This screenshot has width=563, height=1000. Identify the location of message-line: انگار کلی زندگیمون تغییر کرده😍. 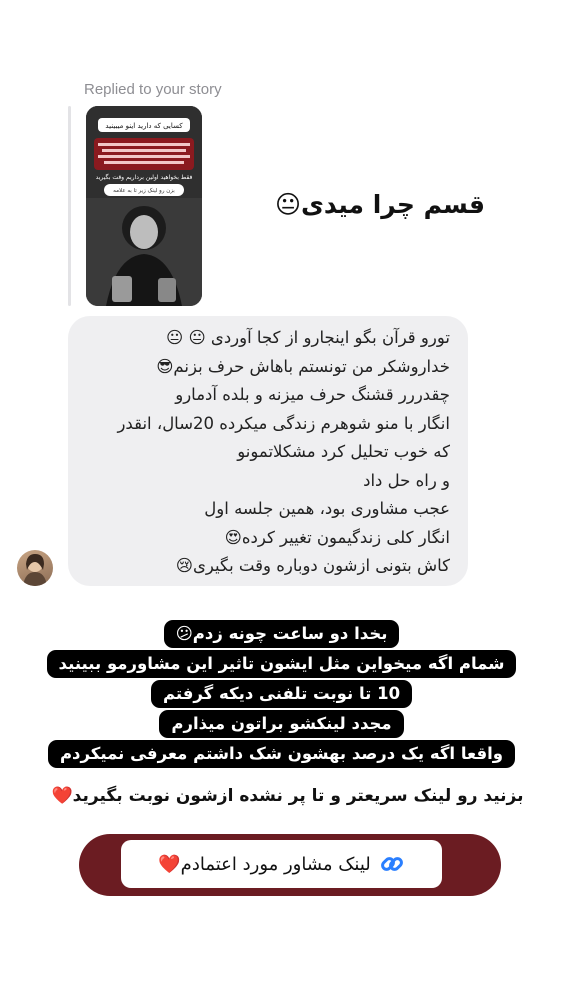
(337, 537).